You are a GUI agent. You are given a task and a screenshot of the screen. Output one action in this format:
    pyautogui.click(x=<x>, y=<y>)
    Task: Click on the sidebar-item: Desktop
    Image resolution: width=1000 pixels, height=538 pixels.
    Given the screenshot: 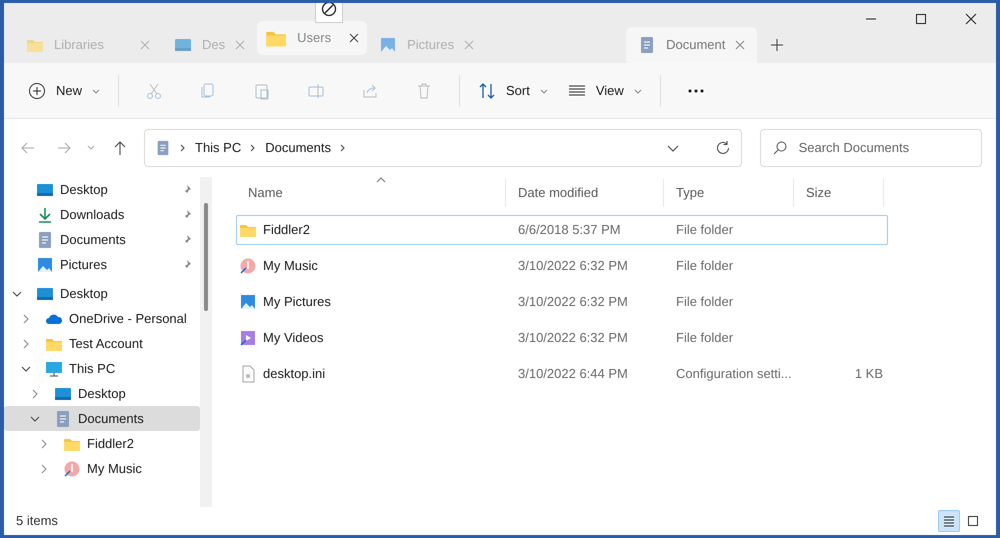 What is the action you would take?
    pyautogui.click(x=102, y=189)
    